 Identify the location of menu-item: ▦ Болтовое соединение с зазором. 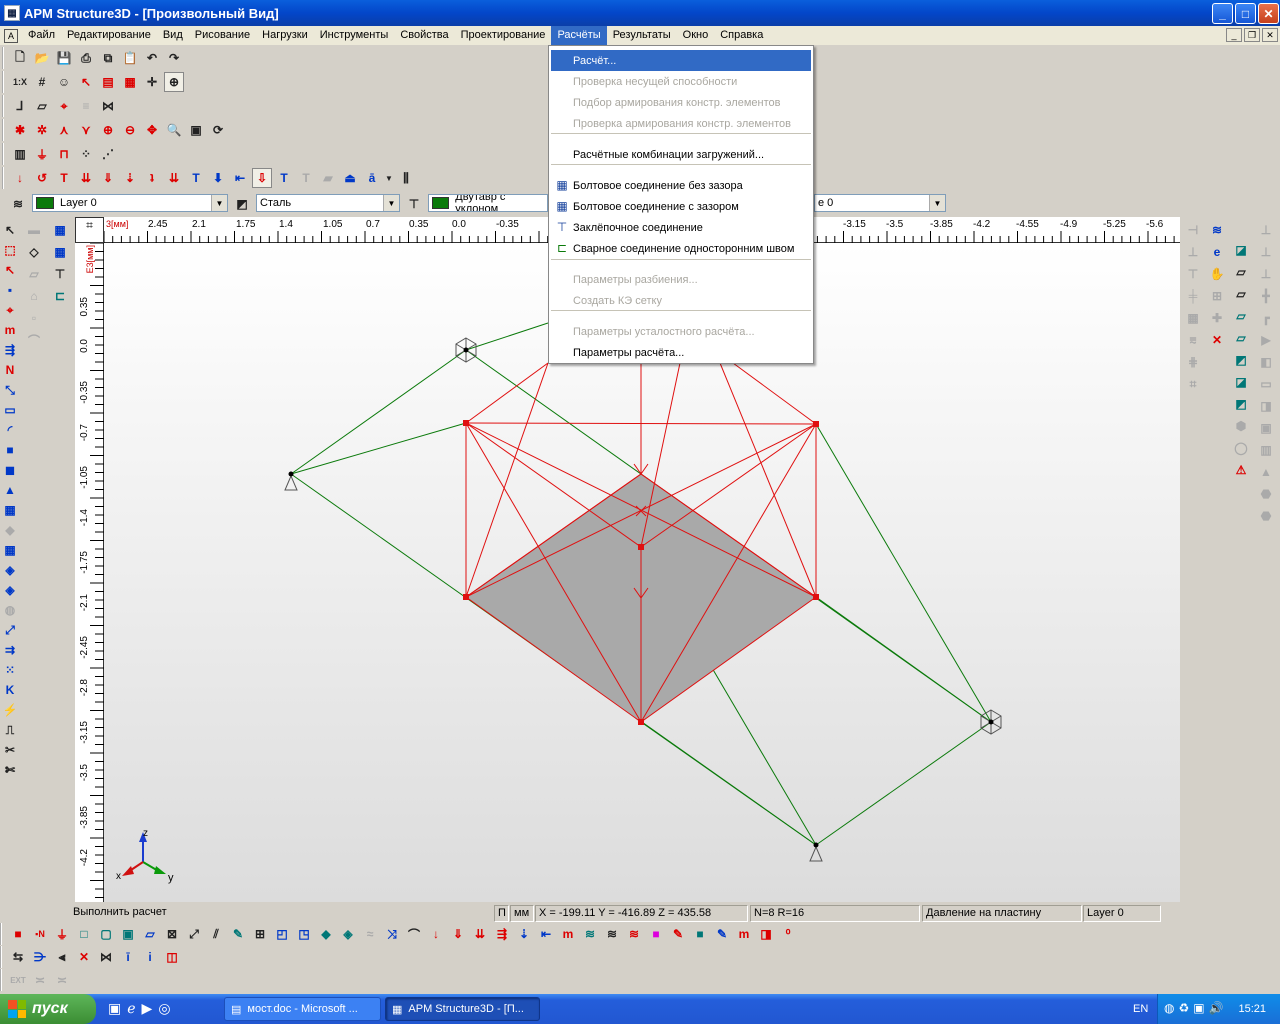
(681, 206).